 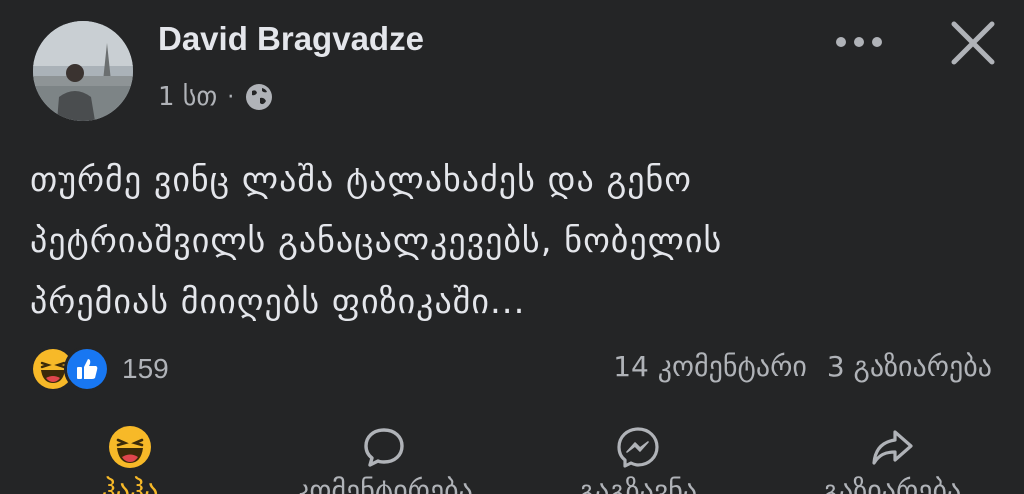 I want to click on globe-icon, so click(x=259, y=97).